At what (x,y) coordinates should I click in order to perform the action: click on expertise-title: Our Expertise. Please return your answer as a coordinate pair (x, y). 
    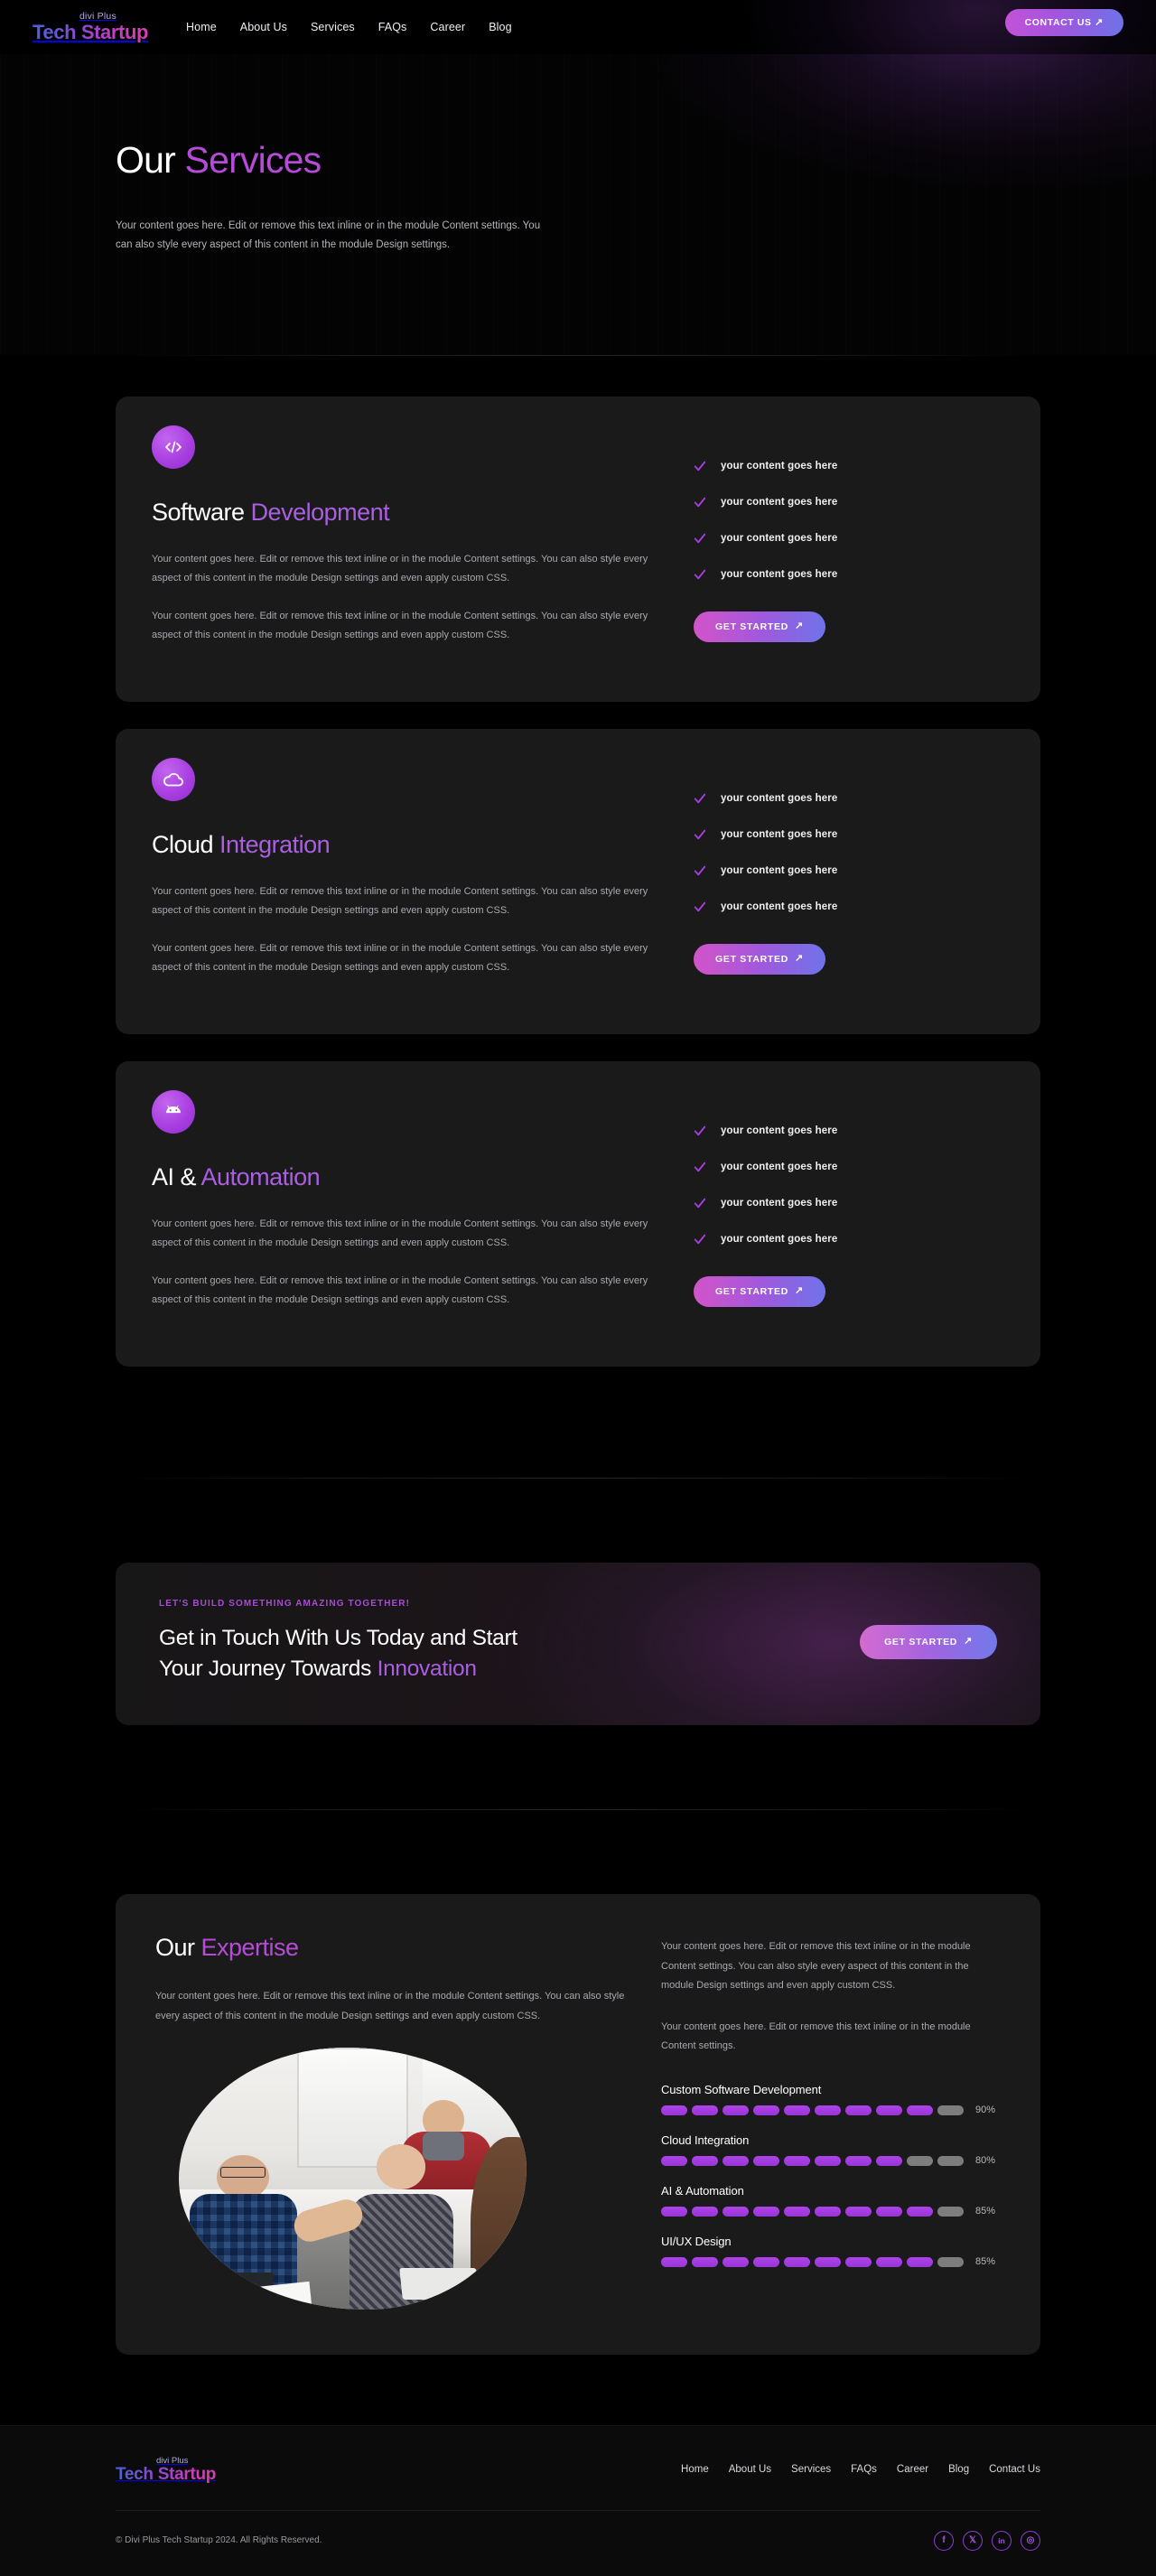
    Looking at the image, I should click on (390, 1948).